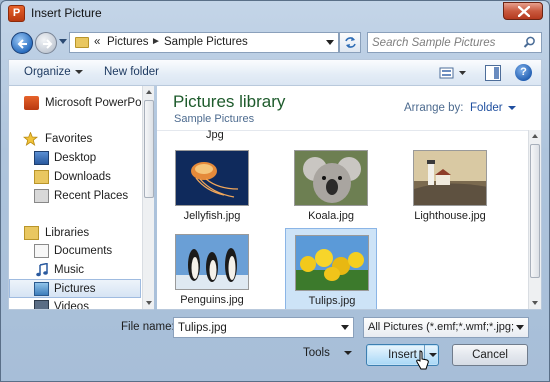 The height and width of the screenshot is (382, 550). What do you see at coordinates (41, 304) in the screenshot?
I see `videos-icon` at bounding box center [41, 304].